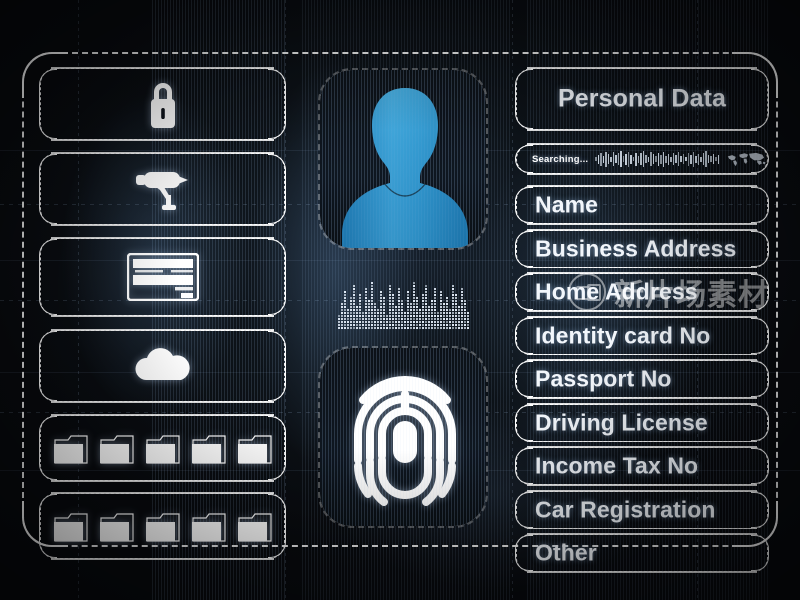 This screenshot has height=600, width=800. I want to click on credit-card-icon, so click(162, 277).